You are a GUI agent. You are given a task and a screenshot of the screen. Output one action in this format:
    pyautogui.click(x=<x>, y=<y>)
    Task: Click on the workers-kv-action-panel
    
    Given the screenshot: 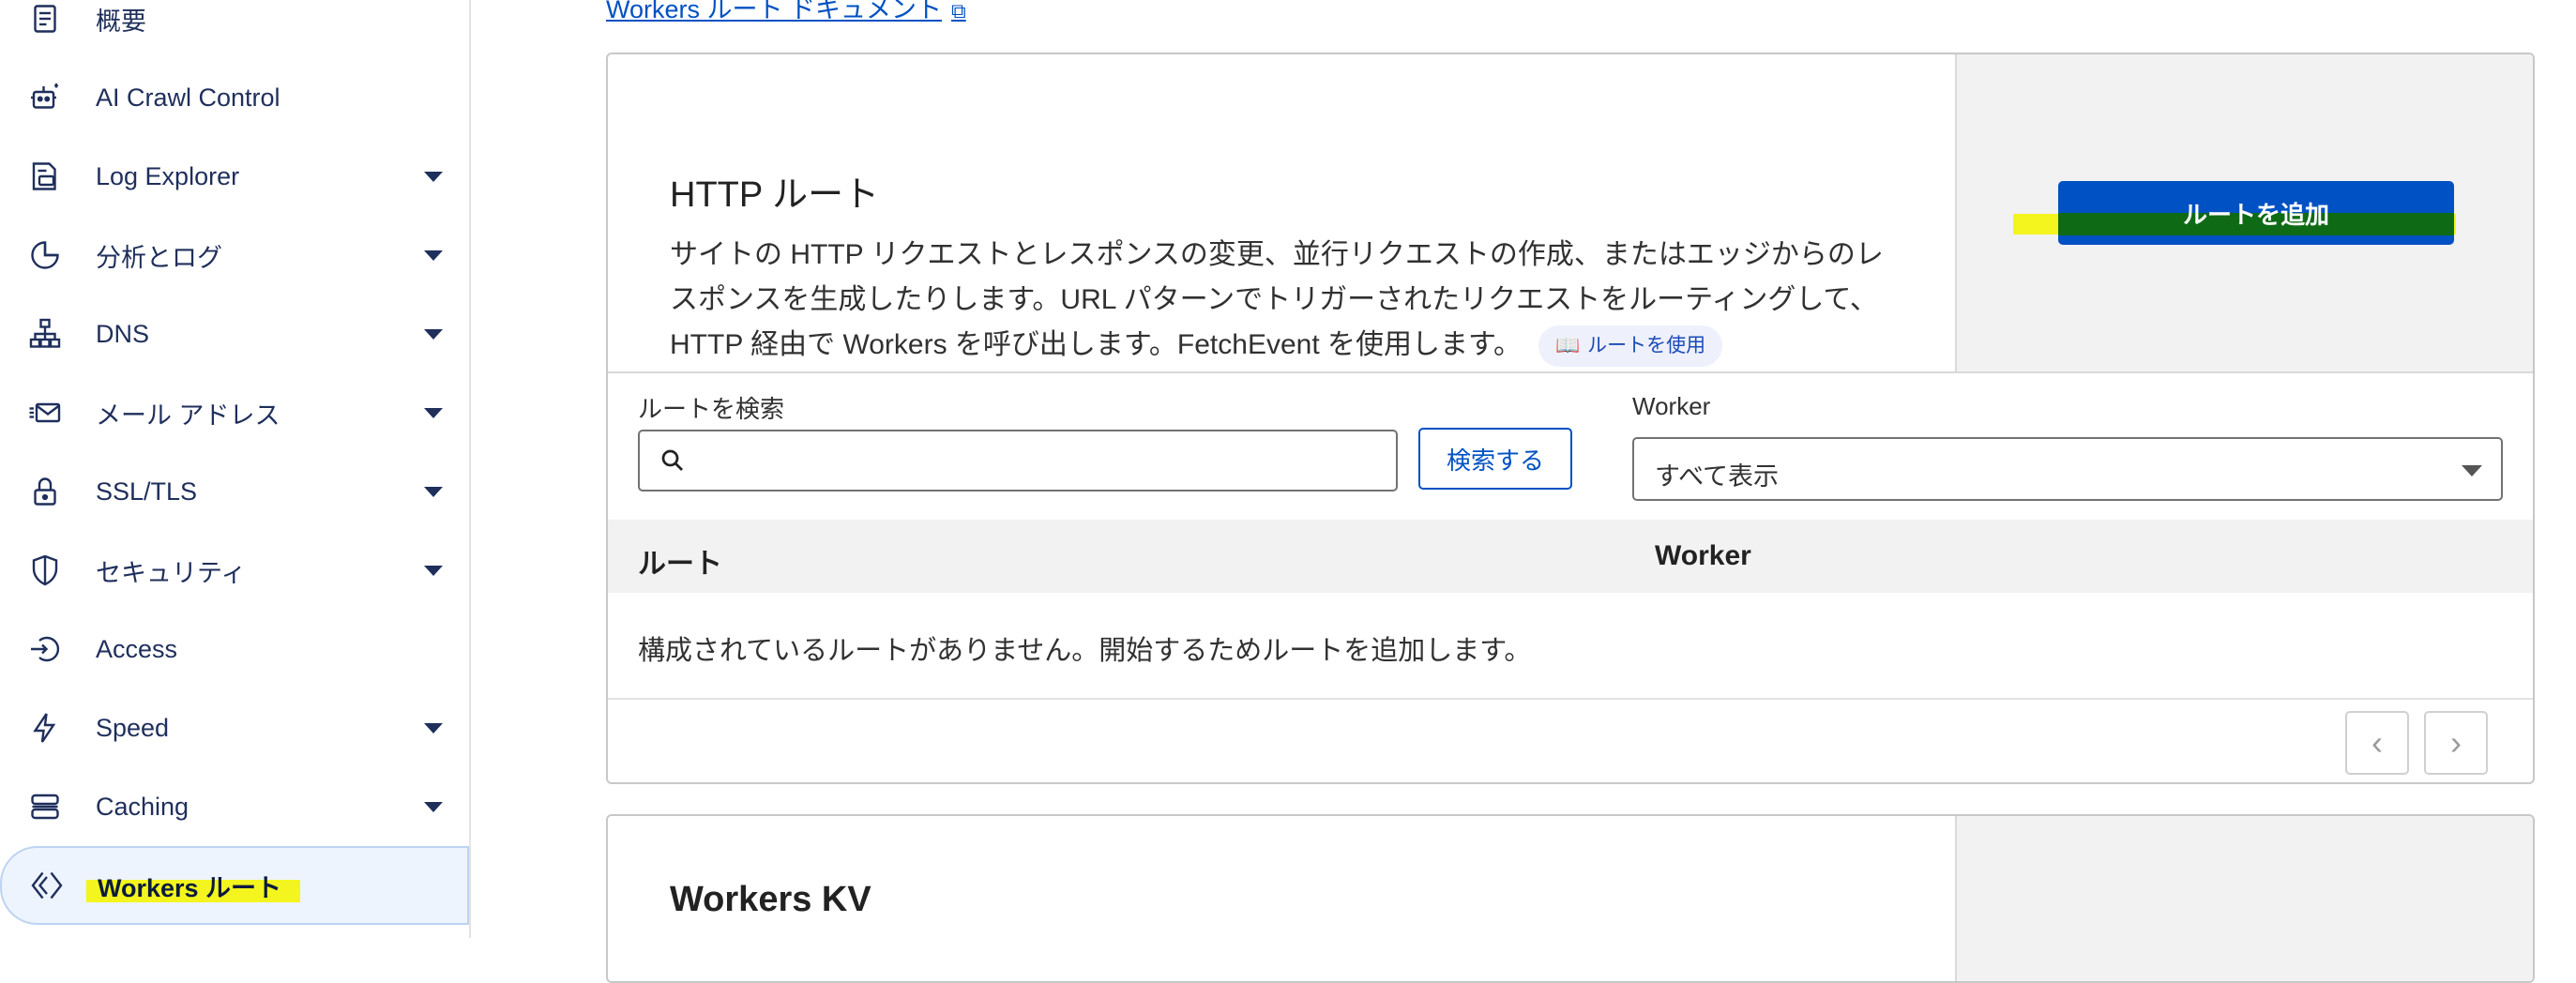 What is the action you would take?
    pyautogui.click(x=2244, y=898)
    